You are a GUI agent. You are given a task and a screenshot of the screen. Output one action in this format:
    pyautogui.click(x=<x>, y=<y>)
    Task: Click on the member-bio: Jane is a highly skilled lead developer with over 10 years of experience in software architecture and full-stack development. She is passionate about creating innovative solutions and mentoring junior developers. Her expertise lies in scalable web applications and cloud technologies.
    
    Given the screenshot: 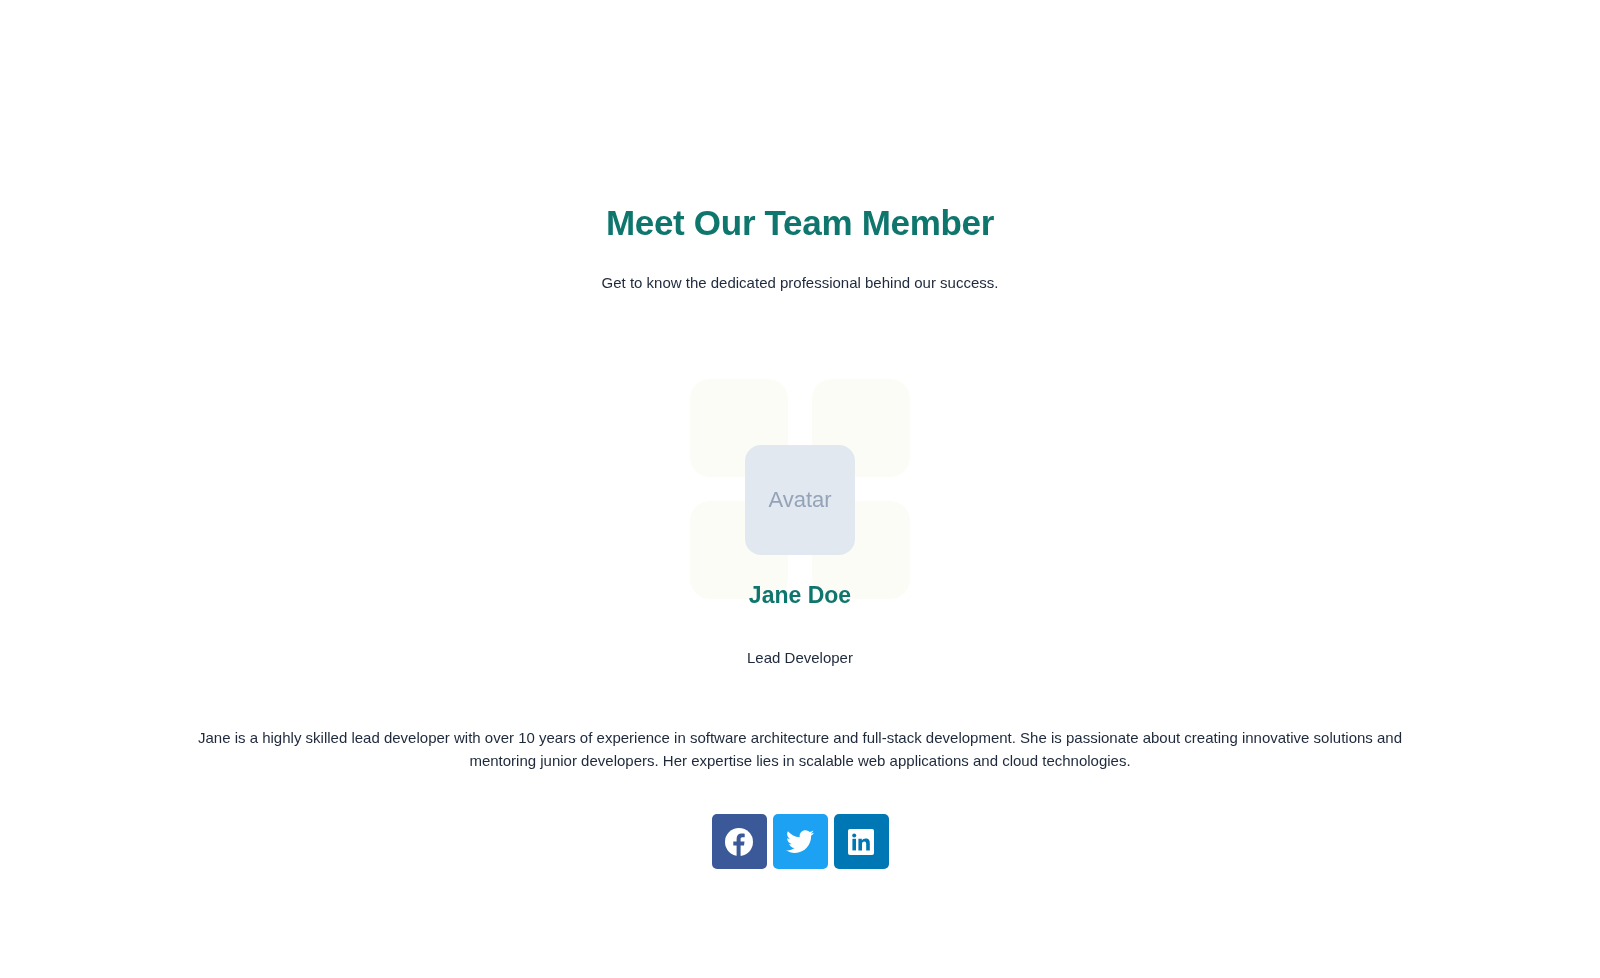 What is the action you would take?
    pyautogui.click(x=800, y=749)
    